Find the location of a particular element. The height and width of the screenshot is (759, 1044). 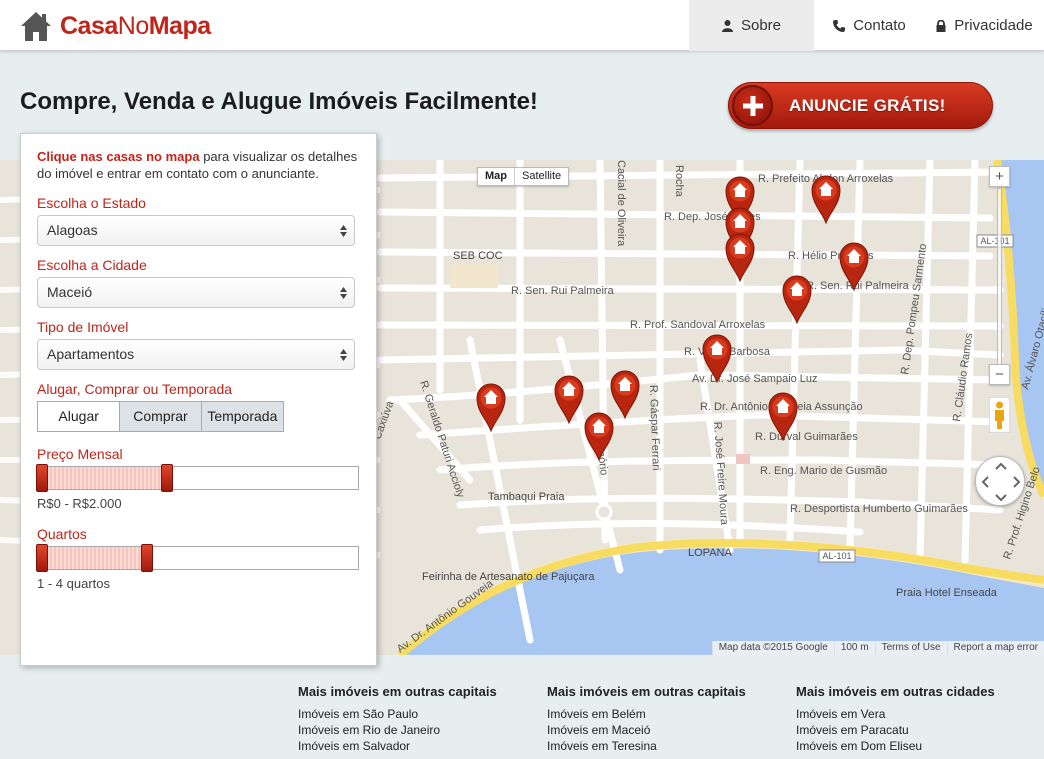

city-link: Imóveis em Salvador is located at coordinates (397, 746).